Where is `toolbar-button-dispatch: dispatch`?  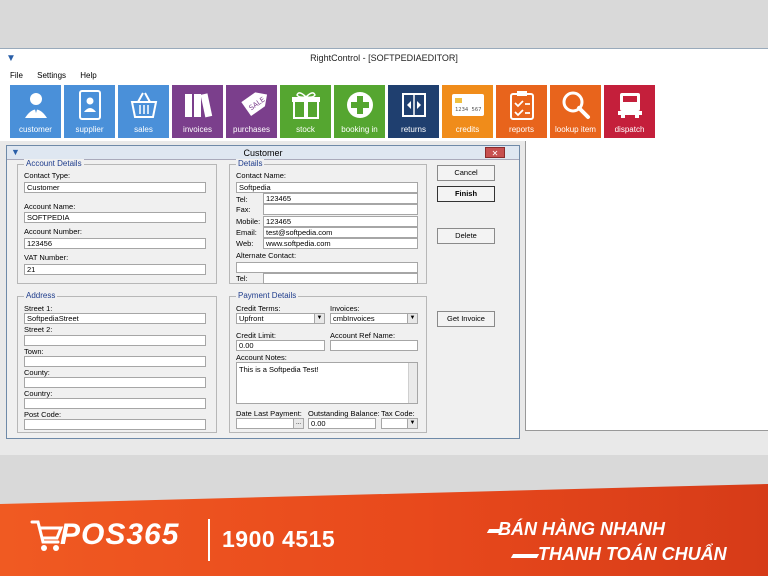 toolbar-button-dispatch: dispatch is located at coordinates (629, 111).